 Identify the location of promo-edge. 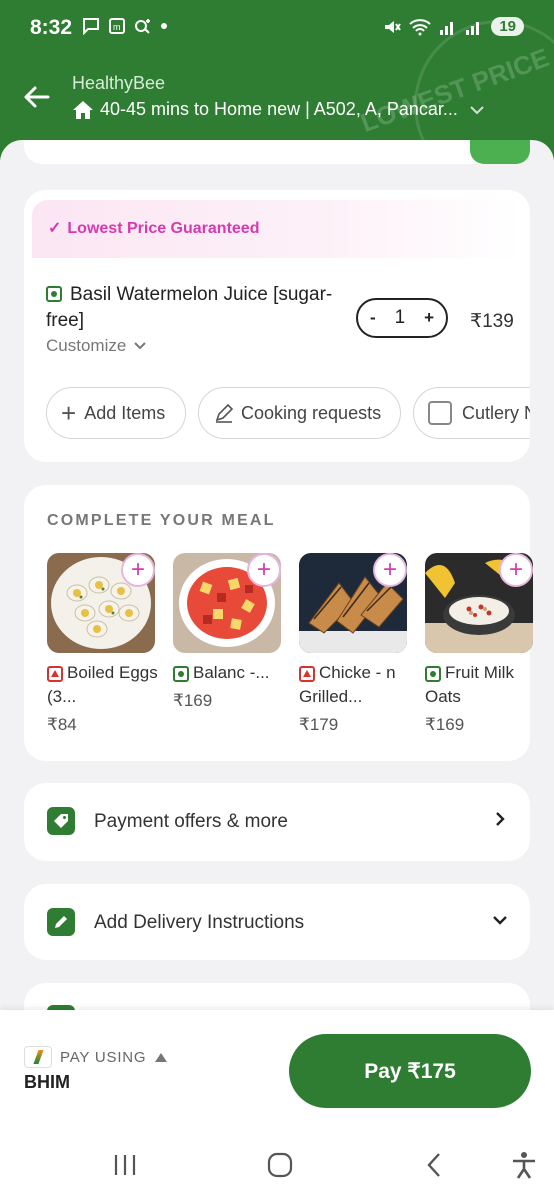
(500, 152).